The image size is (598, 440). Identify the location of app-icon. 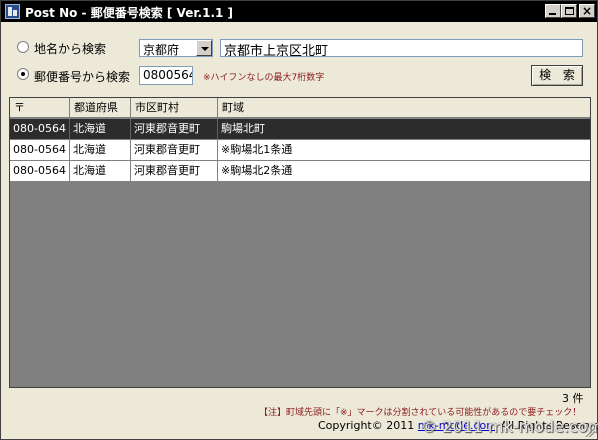
(12, 11).